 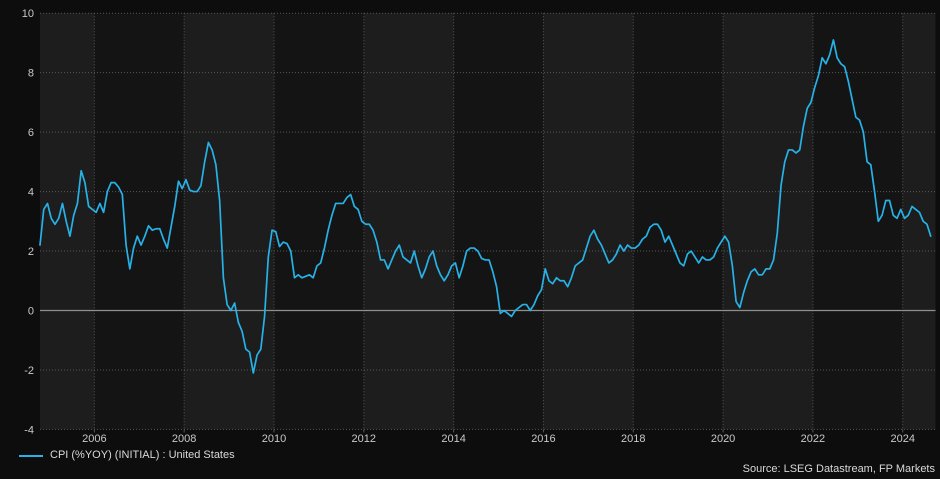 What do you see at coordinates (28, 222) in the screenshot?
I see `y-axis-labels: 10 8 6 4 2 0 -2 -4` at bounding box center [28, 222].